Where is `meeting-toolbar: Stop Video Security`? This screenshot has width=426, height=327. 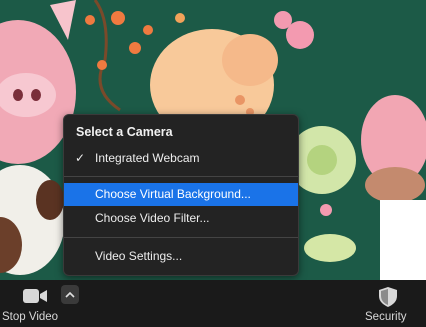 meeting-toolbar: Stop Video Security is located at coordinates (213, 303).